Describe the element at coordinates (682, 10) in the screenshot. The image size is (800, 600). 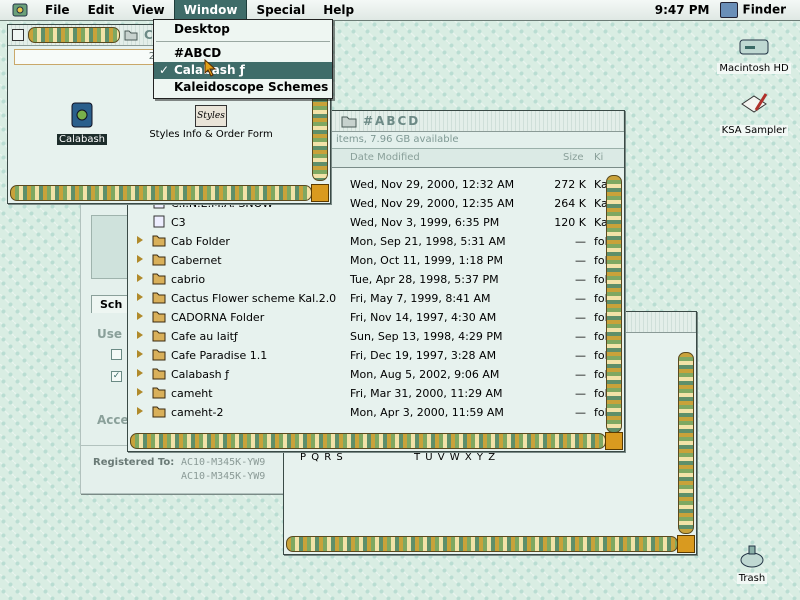
I see `clock: 9:47 PM` at that location.